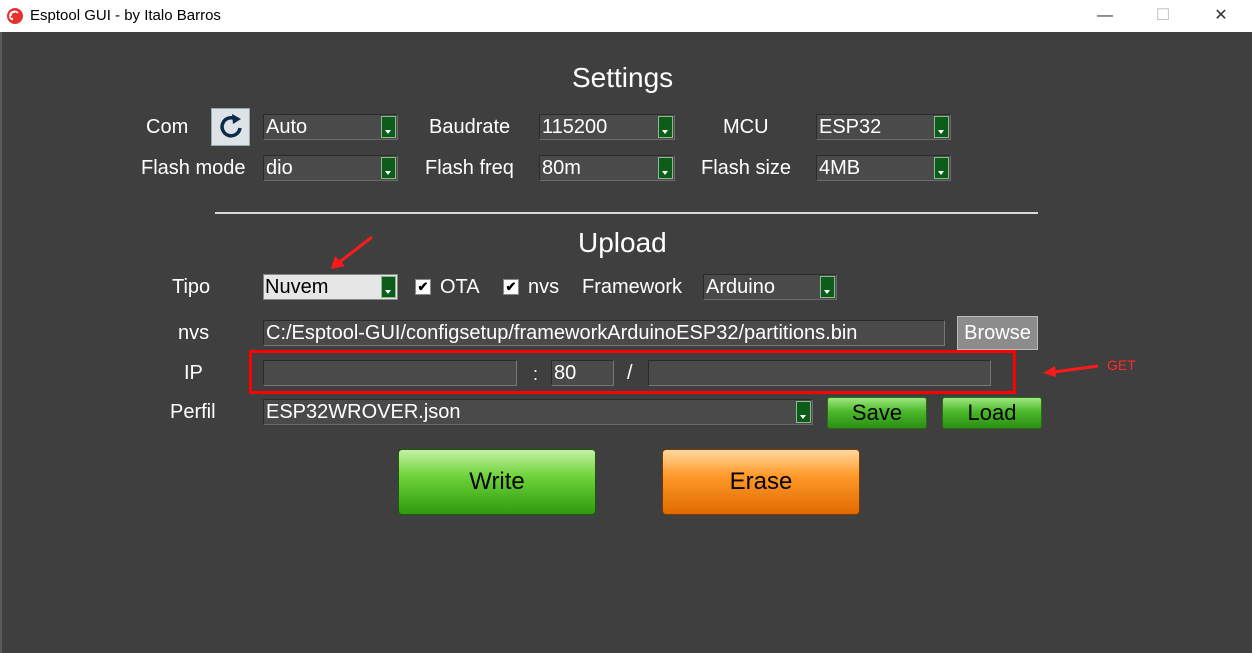 The image size is (1252, 653). Describe the element at coordinates (632, 372) in the screenshot. I see `highlight-box` at that location.